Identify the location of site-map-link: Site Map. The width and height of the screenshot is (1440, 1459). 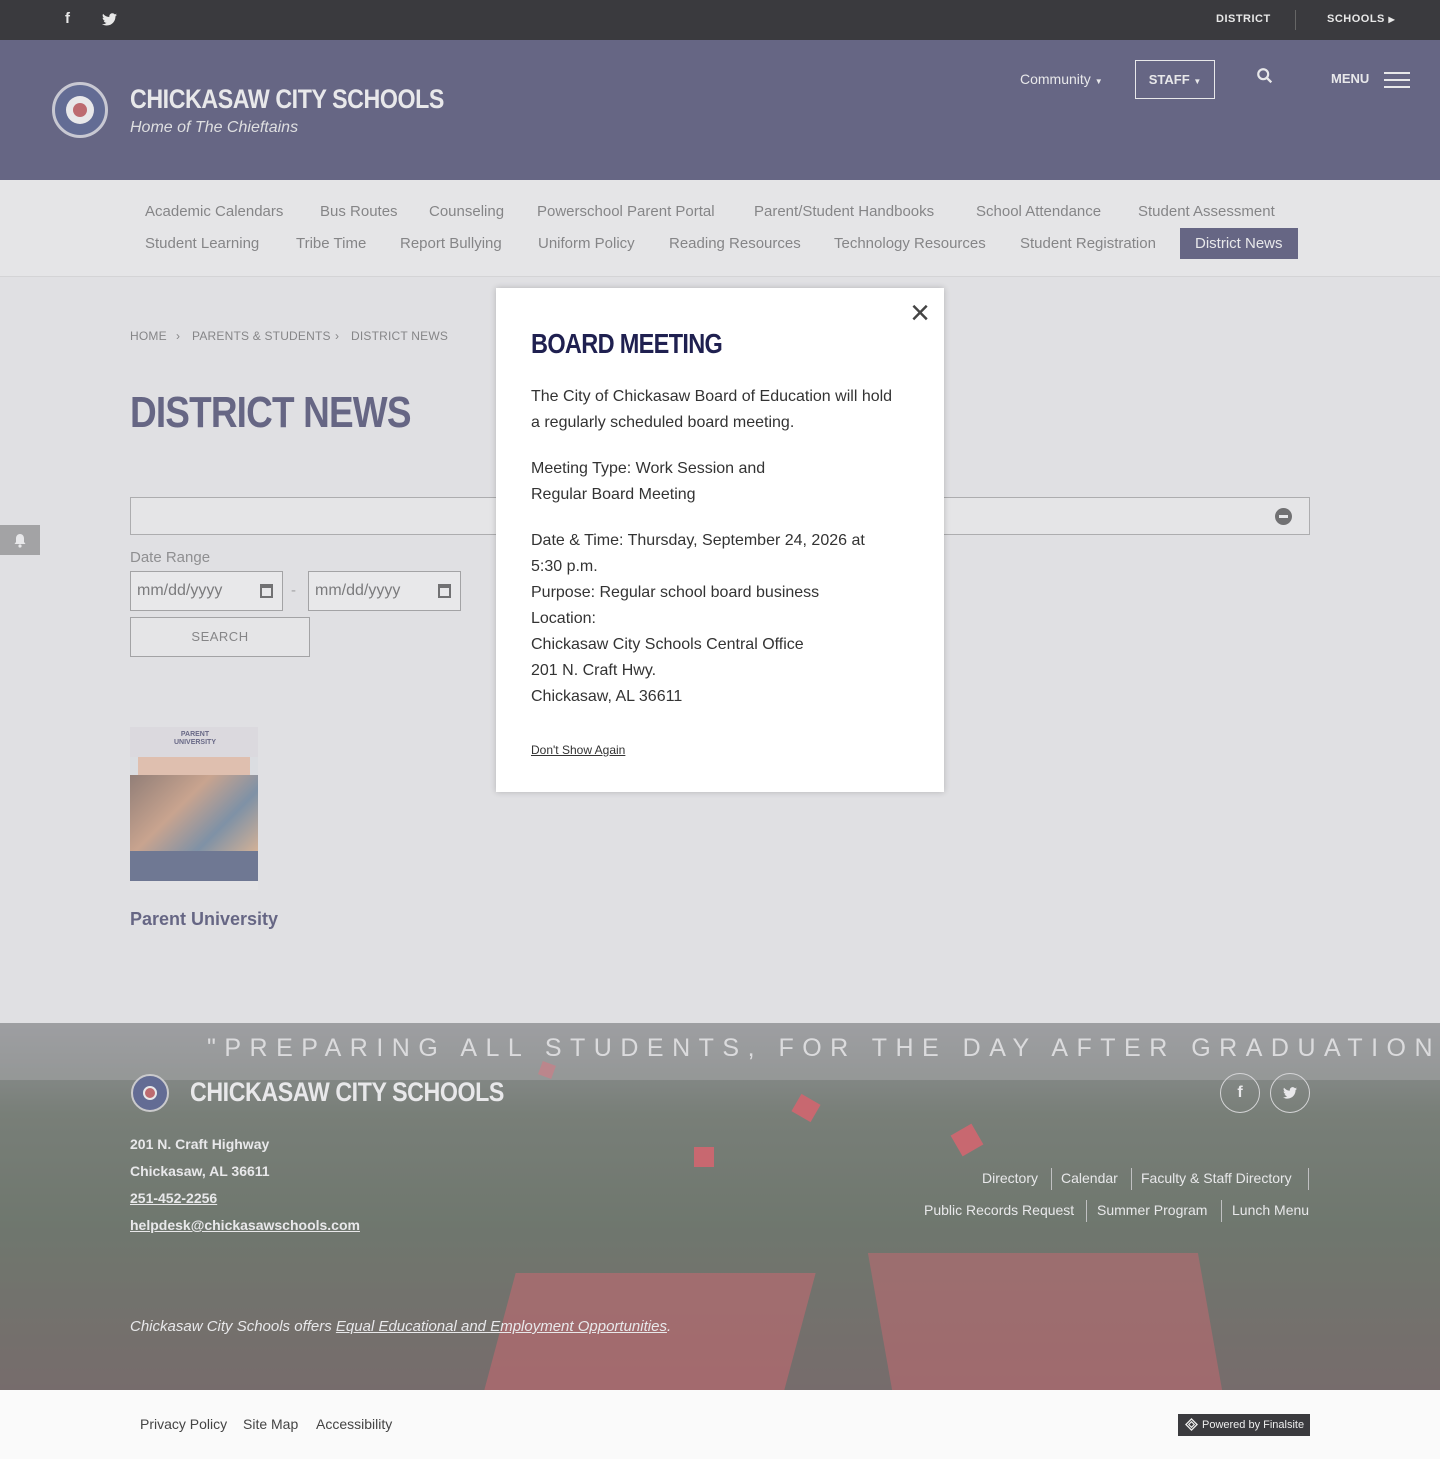
(270, 1424).